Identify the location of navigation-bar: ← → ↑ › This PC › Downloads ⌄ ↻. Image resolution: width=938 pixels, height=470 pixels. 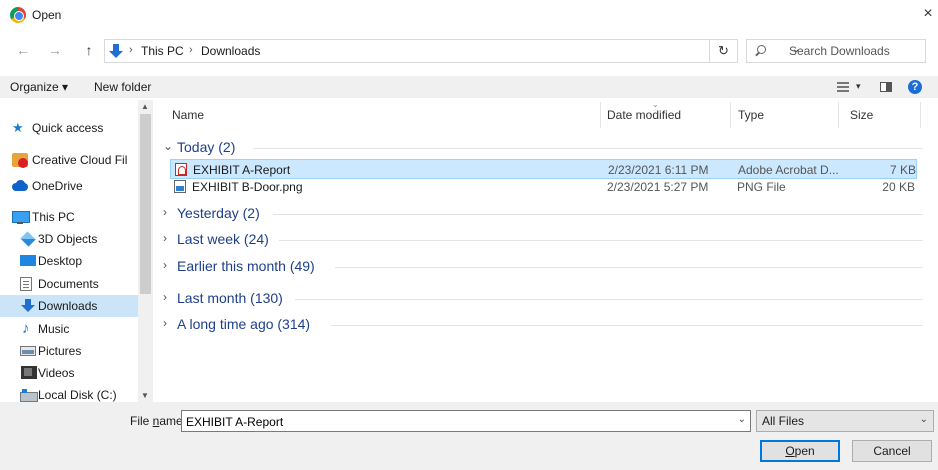
(469, 51).